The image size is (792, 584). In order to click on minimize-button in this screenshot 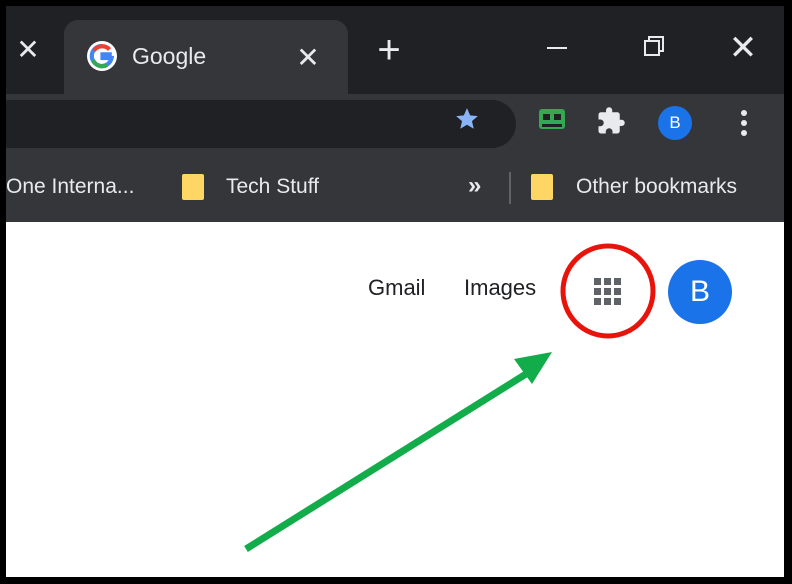, I will do `click(557, 48)`.